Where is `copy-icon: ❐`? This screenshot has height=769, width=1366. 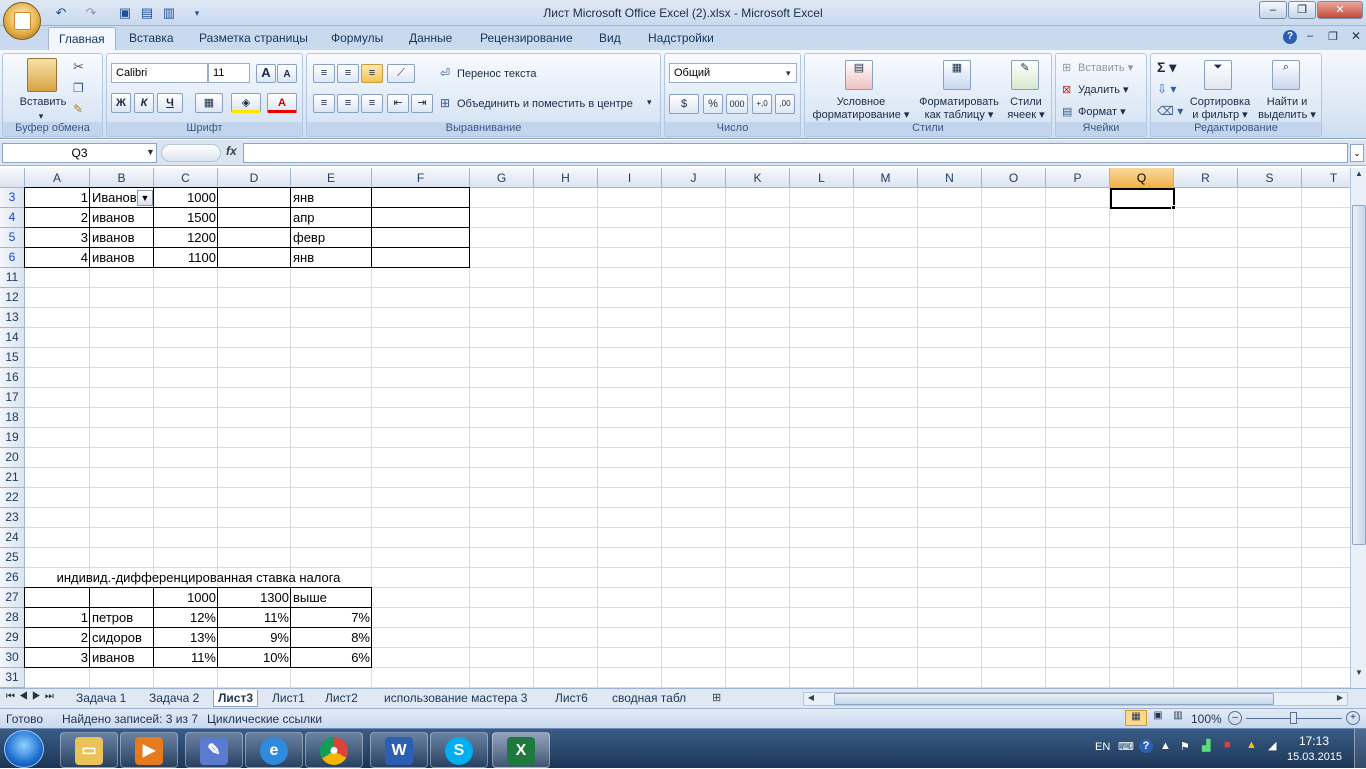 copy-icon: ❐ is located at coordinates (78, 88).